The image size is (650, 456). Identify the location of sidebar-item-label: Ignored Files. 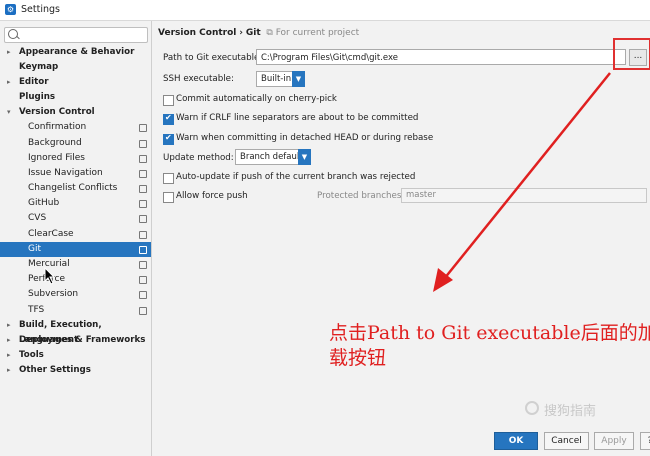
(56, 158).